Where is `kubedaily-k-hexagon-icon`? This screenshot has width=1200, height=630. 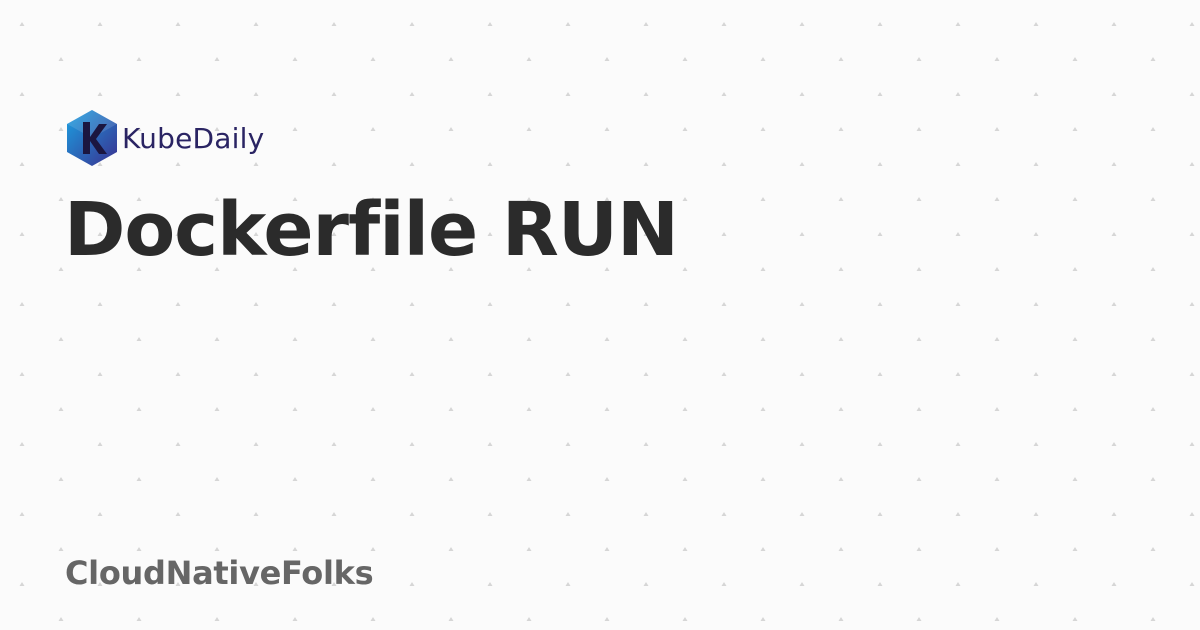 kubedaily-k-hexagon-icon is located at coordinates (92, 138).